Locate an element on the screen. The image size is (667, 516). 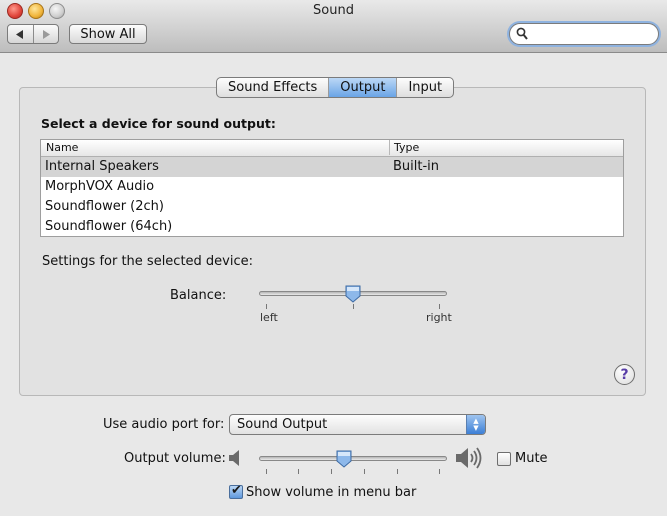
show-all-button: Show All is located at coordinates (108, 34).